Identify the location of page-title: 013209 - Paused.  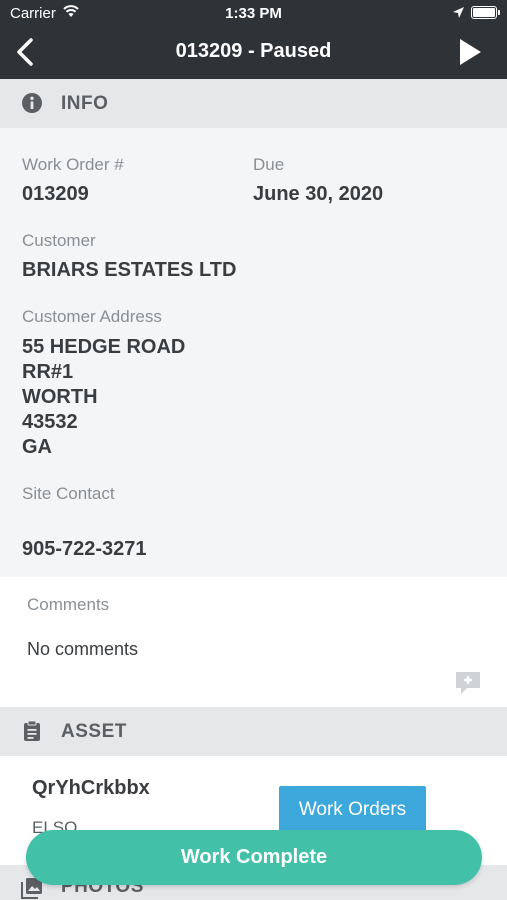
(253, 51).